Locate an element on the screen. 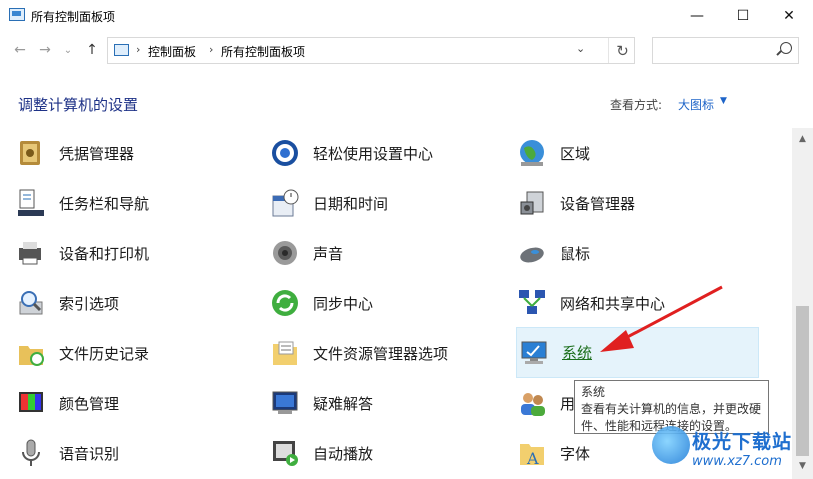 The height and width of the screenshot is (479, 813). item-autoplay: 自动播放 is located at coordinates (390, 453).